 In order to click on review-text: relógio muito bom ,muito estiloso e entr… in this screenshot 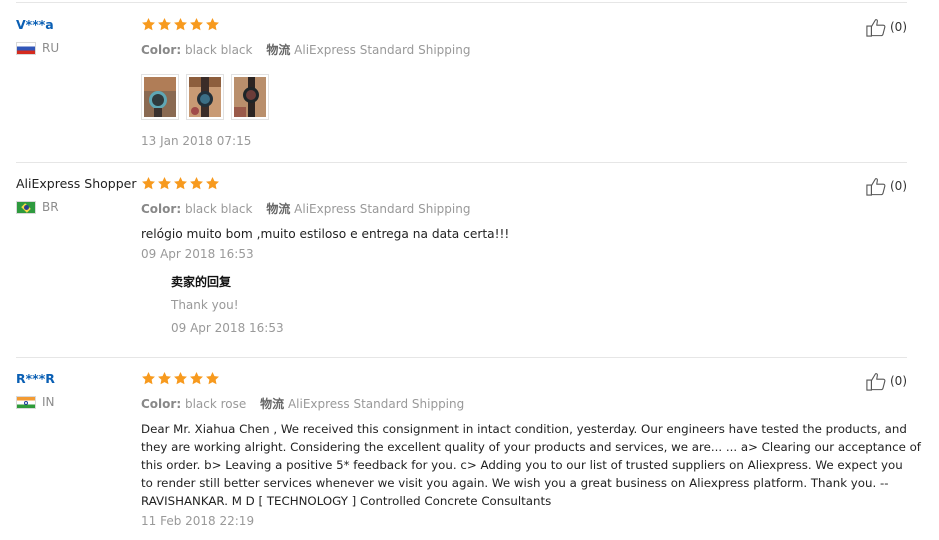, I will do `click(325, 234)`.